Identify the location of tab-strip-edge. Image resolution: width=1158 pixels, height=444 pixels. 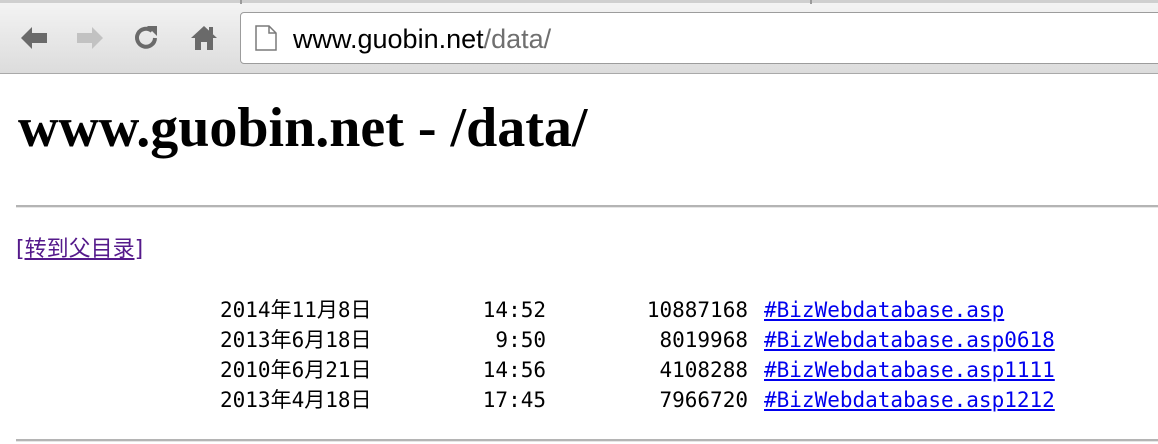
(579, 1).